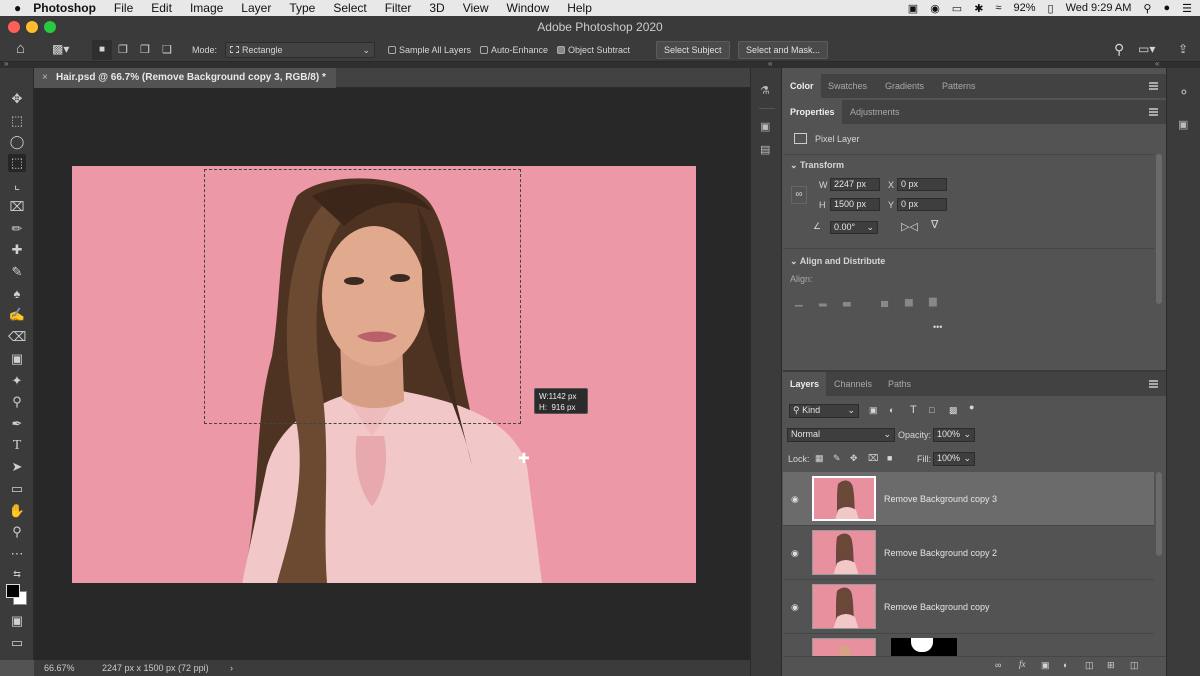  I want to click on auto-enhance-checkbox: Auto-Enhance, so click(514, 50).